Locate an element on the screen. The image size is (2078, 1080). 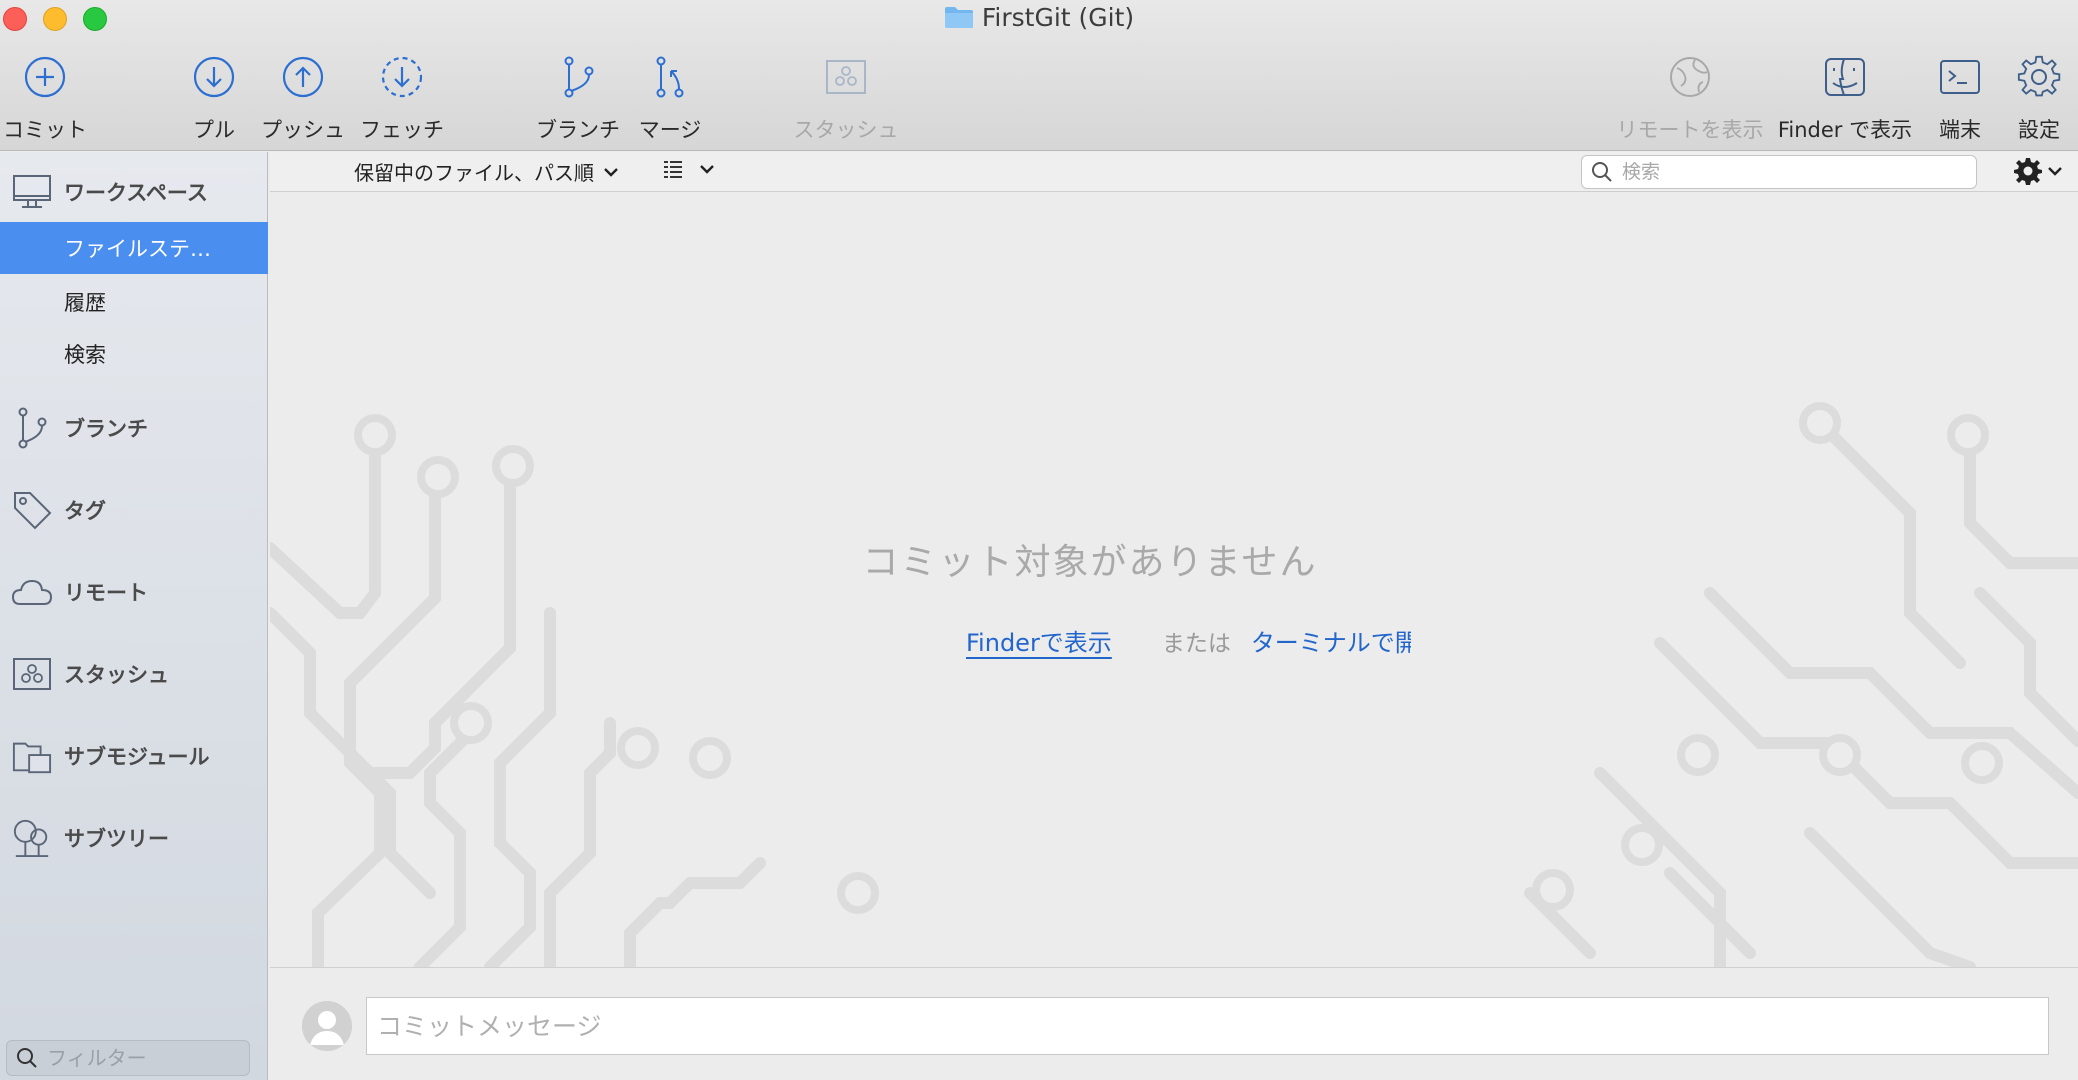
tree-icon is located at coordinates (31, 838).